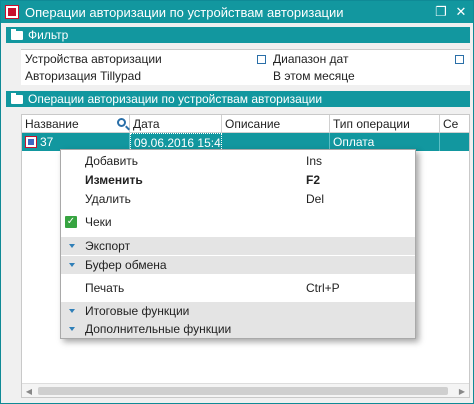  I want to click on filter-dates-header: Диапазон дат, so click(311, 59).